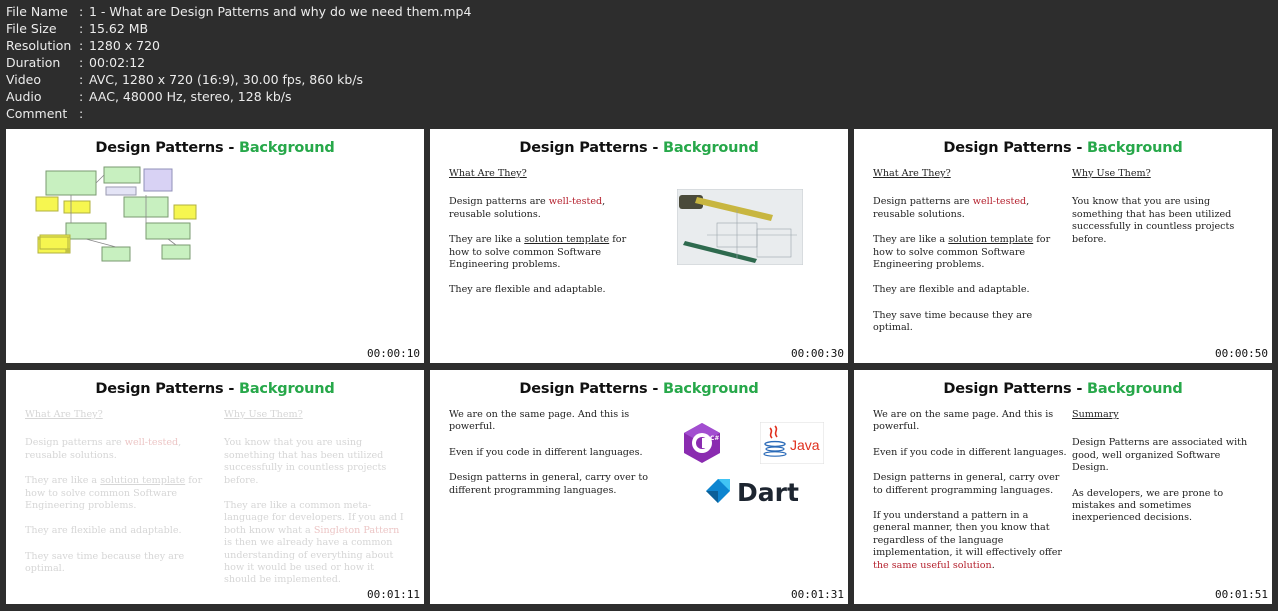 The height and width of the screenshot is (611, 1278). I want to click on uml-diagrams-collage, so click(116, 214).